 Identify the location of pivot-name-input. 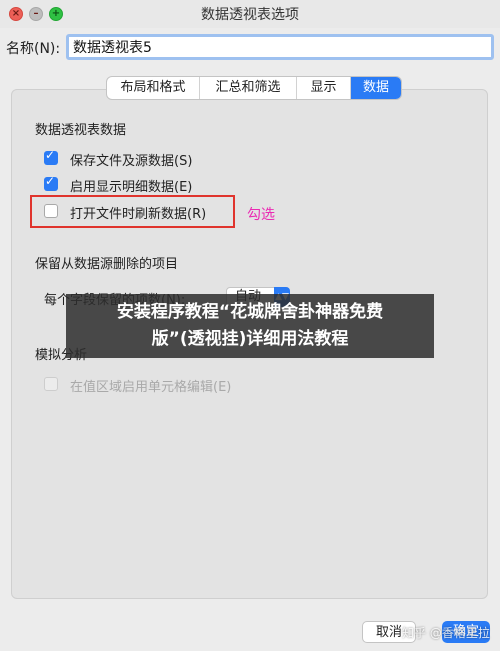
(280, 47).